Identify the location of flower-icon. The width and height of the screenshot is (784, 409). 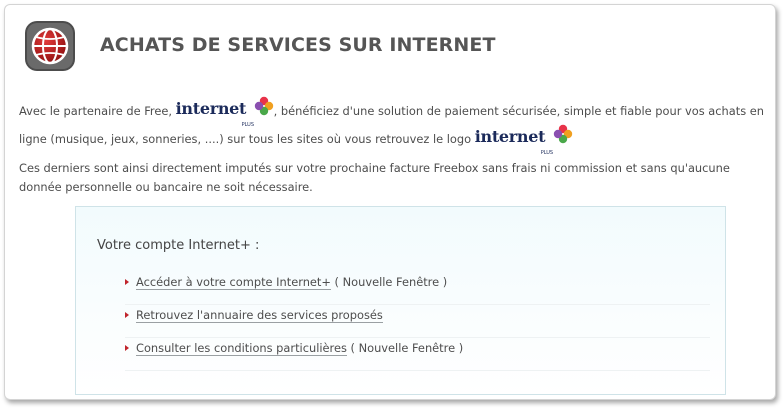
(263, 106).